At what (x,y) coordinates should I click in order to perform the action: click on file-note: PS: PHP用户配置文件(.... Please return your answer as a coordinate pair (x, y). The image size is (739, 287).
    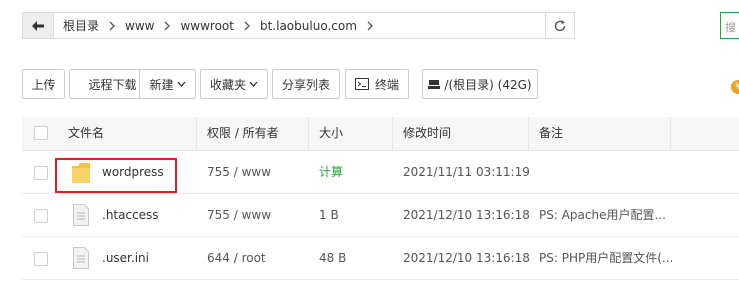
    Looking at the image, I should click on (606, 258).